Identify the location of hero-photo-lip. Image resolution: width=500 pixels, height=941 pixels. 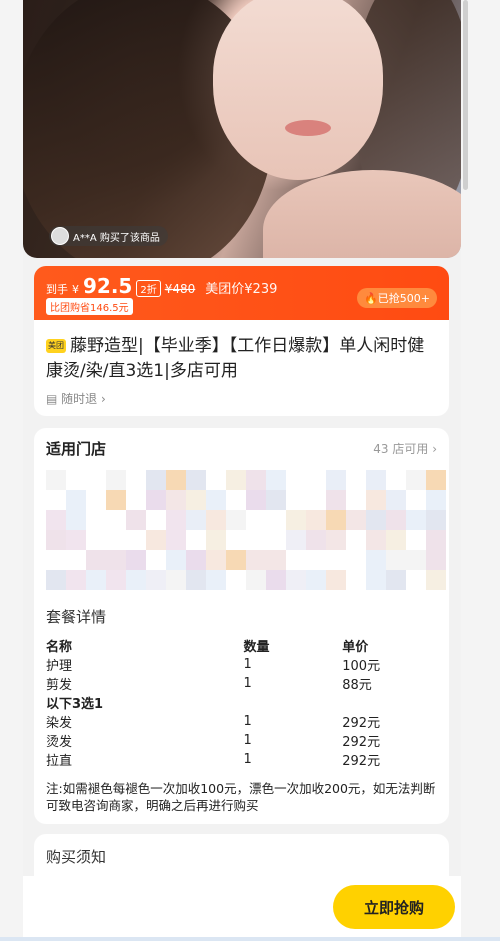
(308, 128).